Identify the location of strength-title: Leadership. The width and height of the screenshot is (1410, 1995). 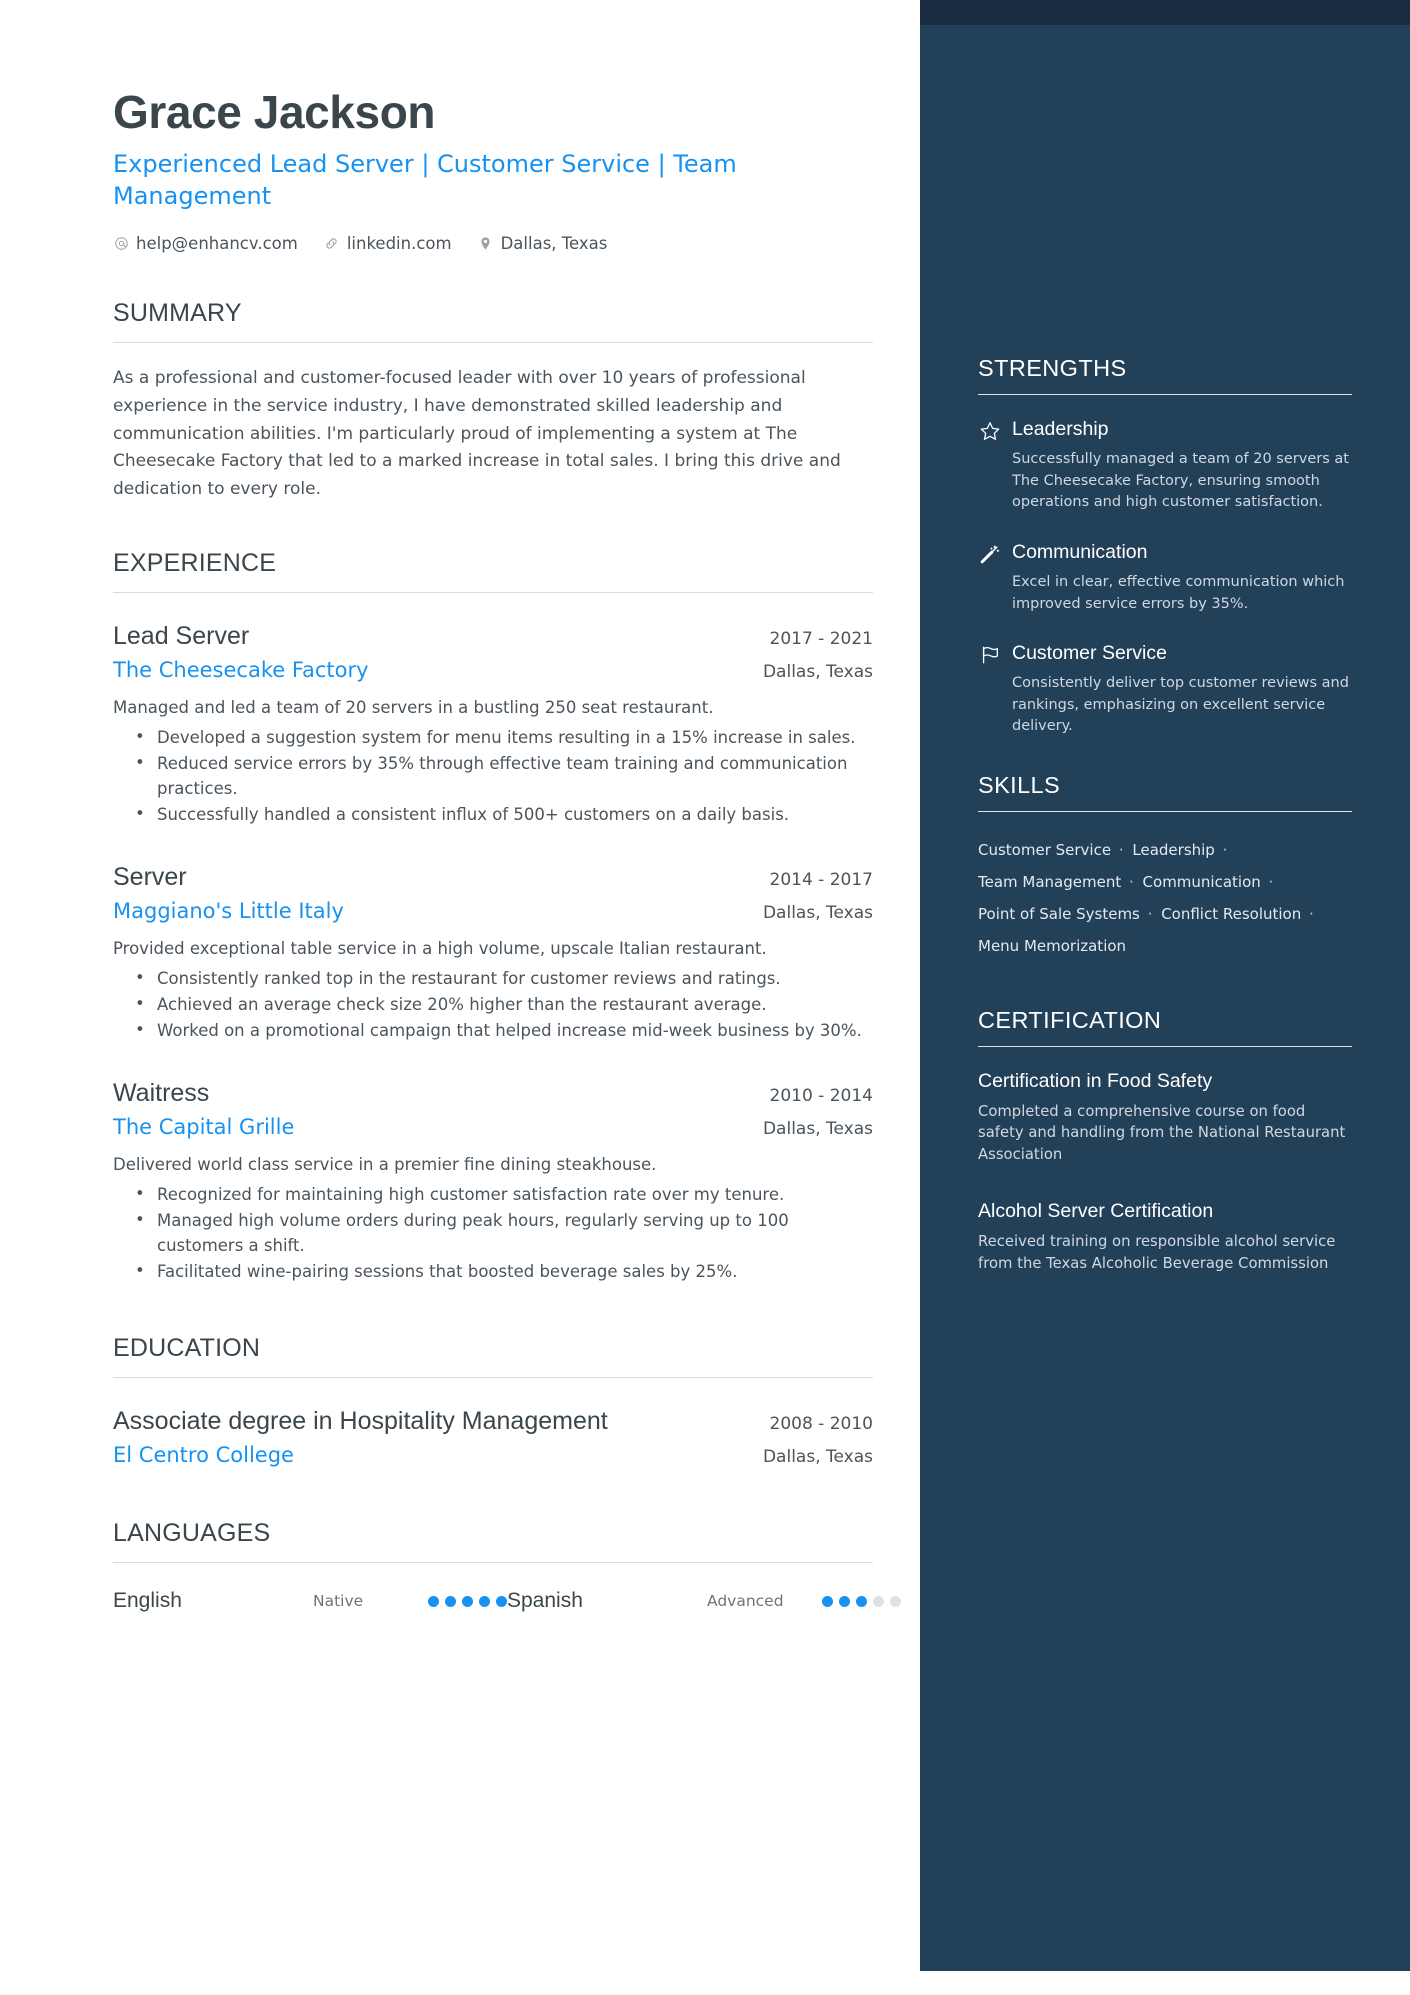
(1060, 429).